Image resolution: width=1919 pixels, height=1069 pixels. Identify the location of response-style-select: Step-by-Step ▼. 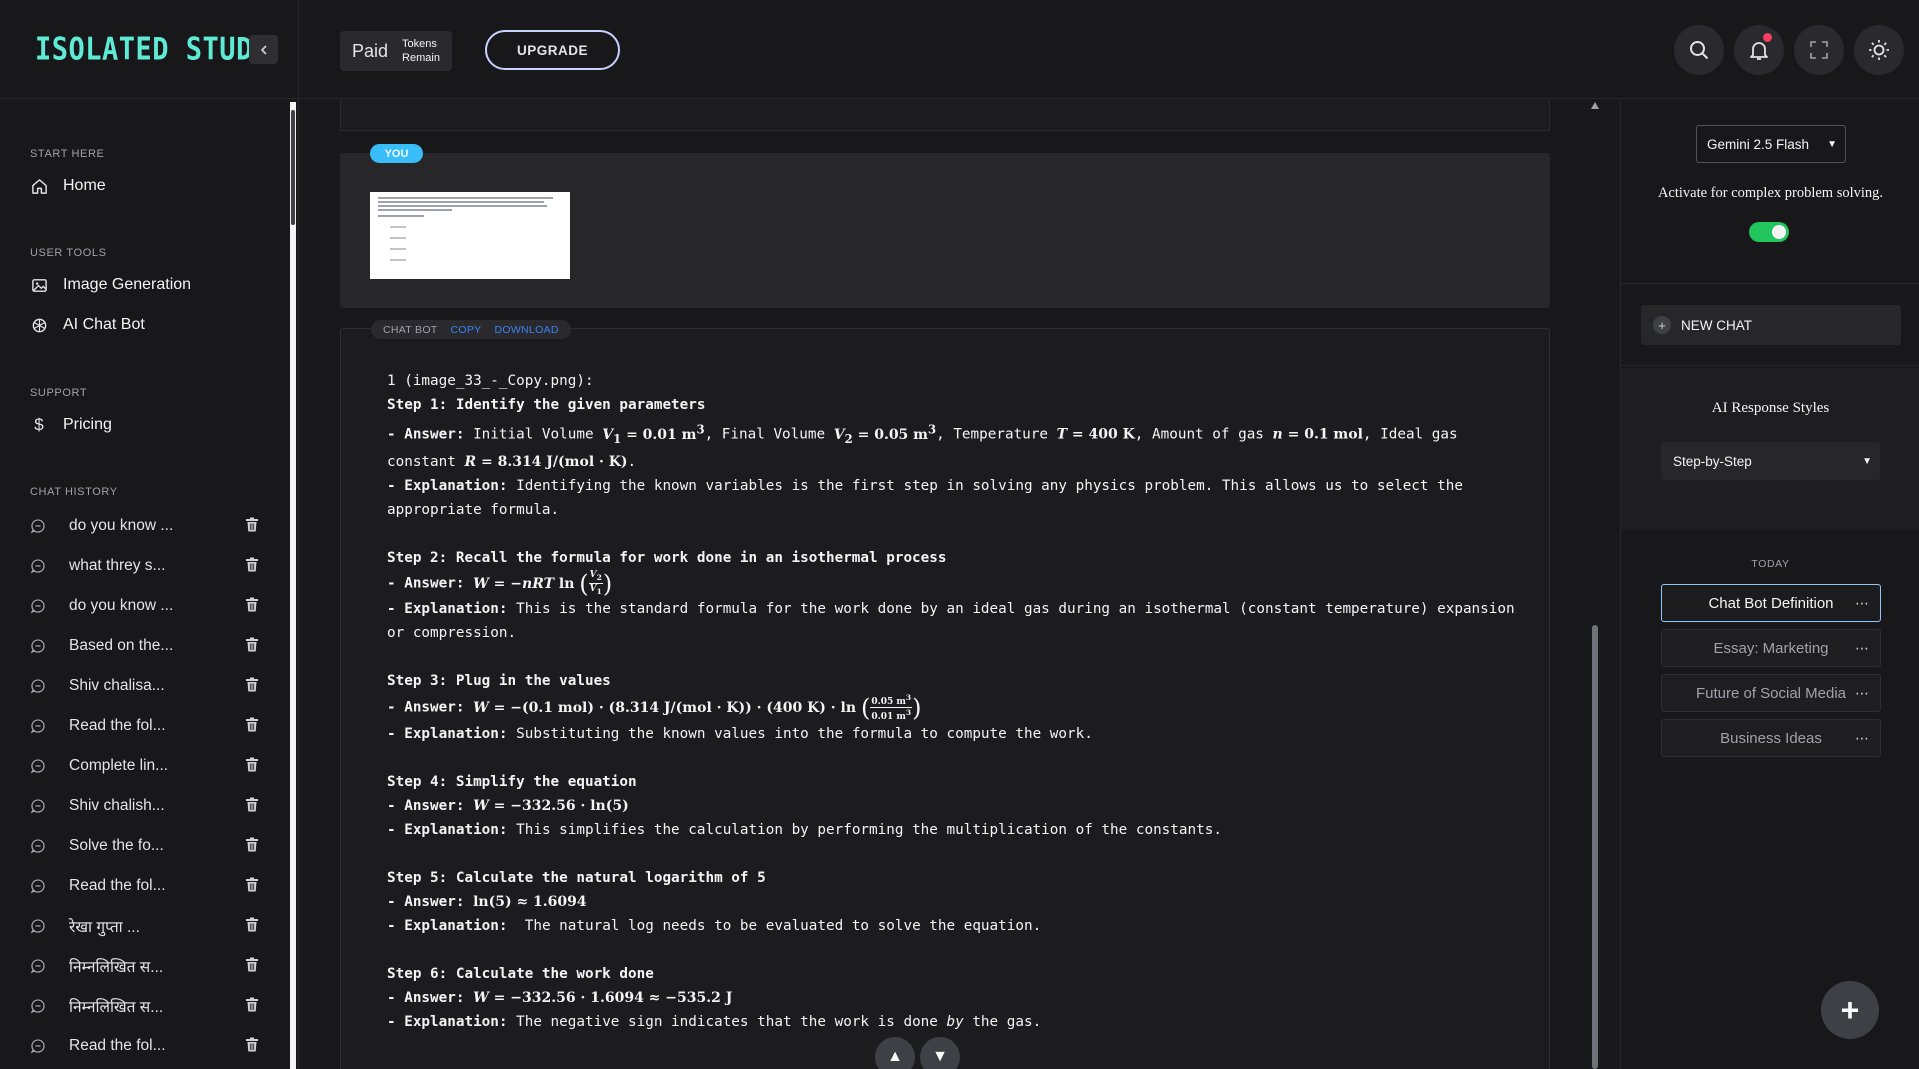
(1770, 461).